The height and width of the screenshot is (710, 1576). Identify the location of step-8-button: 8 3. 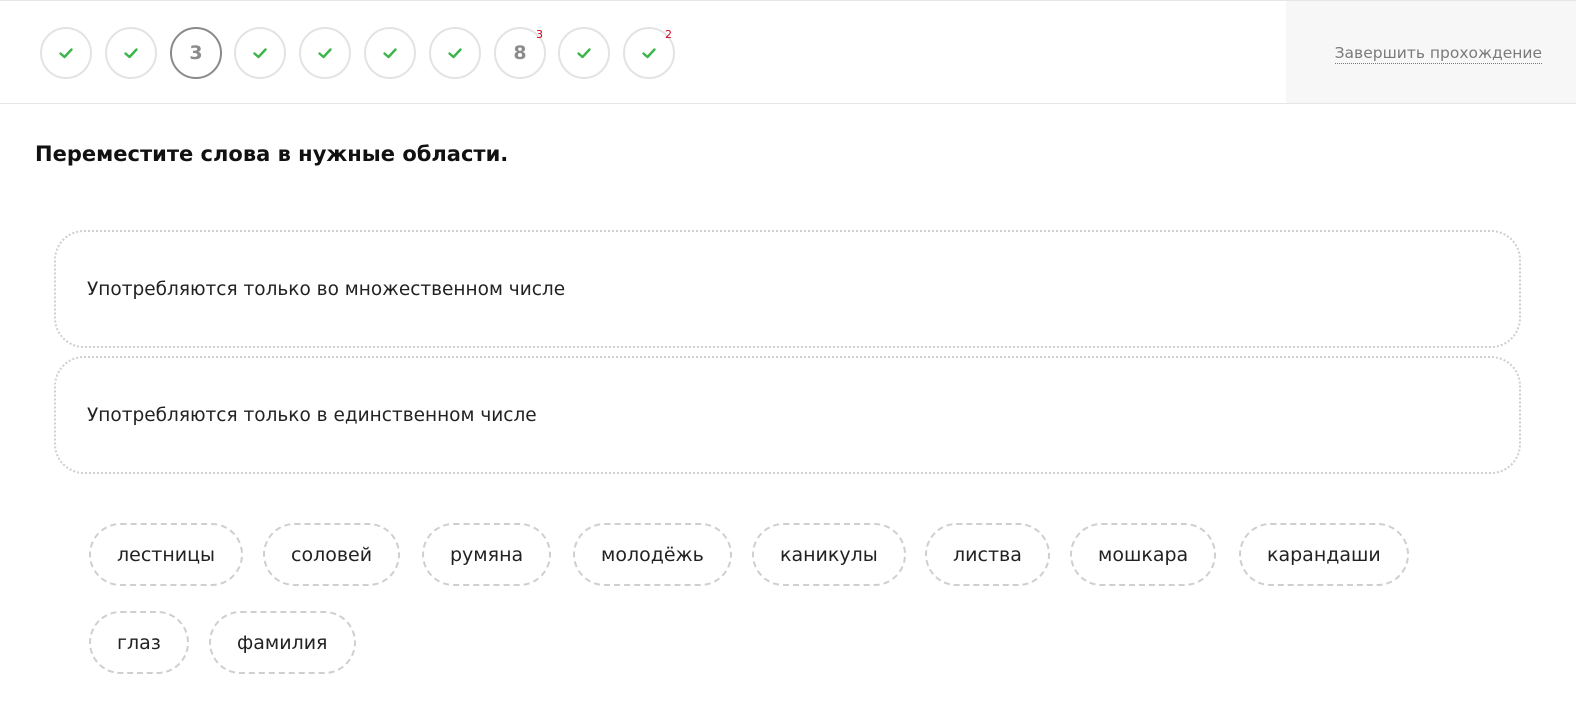
(520, 53).